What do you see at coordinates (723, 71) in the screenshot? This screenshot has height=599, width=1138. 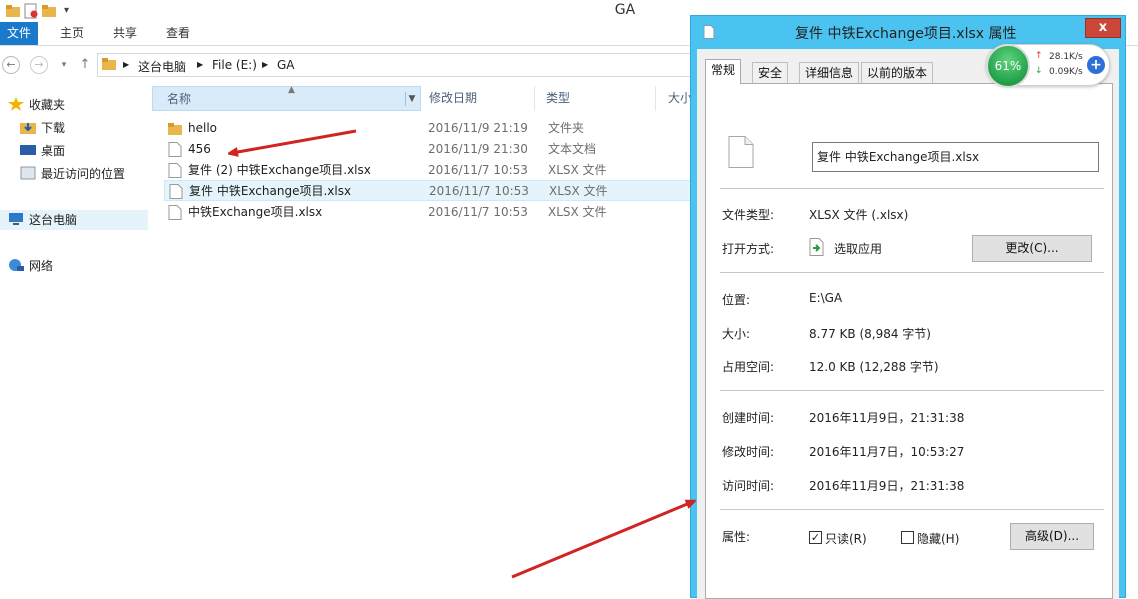 I see `tab-general: 常规` at bounding box center [723, 71].